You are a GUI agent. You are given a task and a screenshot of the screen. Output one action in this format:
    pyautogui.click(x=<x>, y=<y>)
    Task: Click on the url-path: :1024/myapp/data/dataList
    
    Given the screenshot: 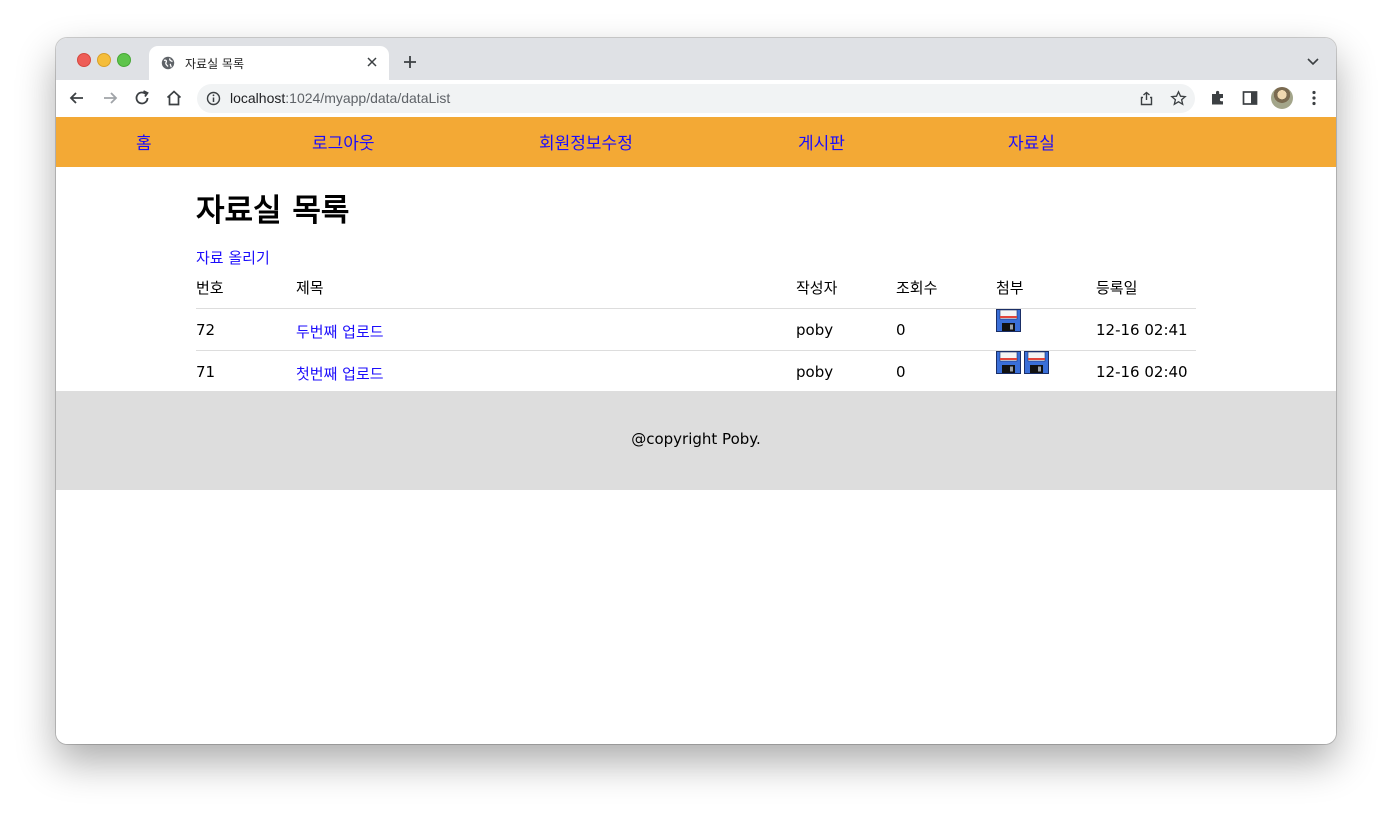 What is the action you would take?
    pyautogui.click(x=368, y=98)
    